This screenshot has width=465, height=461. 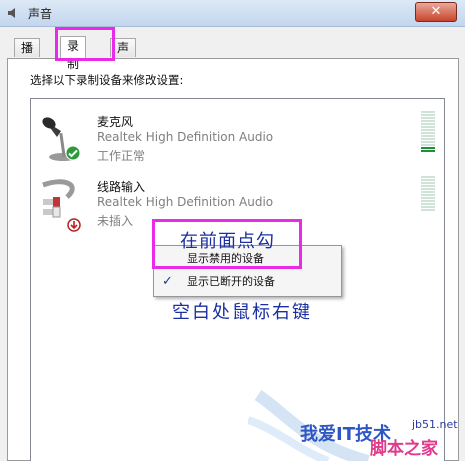 I want to click on menu-item-show-disconnected-devices: ✓ 显示已断开的设备, so click(x=247, y=282).